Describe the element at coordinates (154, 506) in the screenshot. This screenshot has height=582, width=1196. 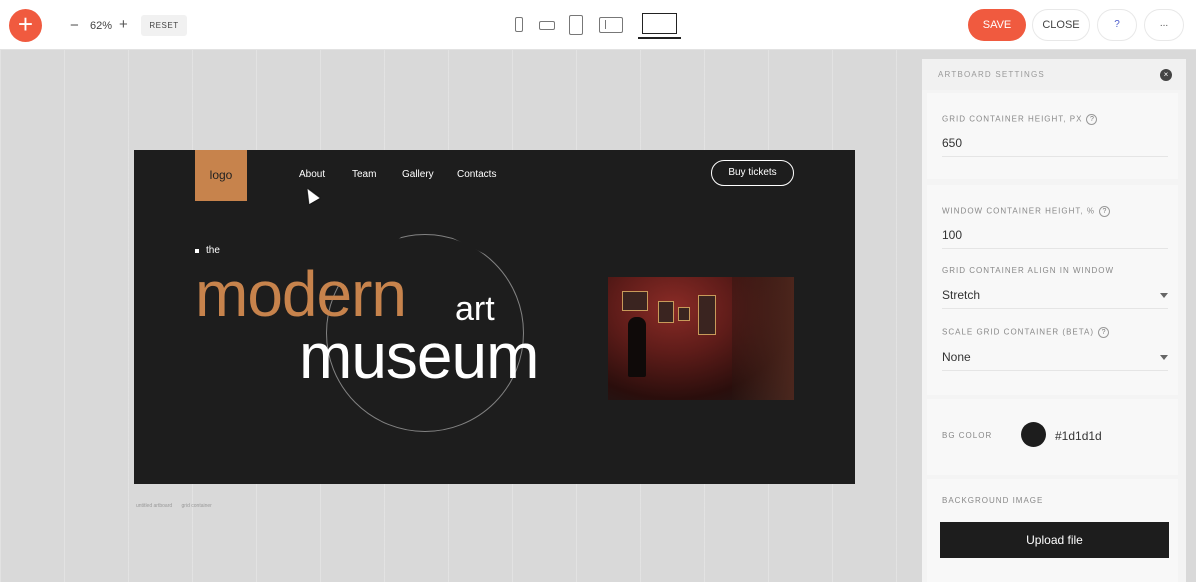
I see `breadcrumb-item: untitled artboard` at that location.